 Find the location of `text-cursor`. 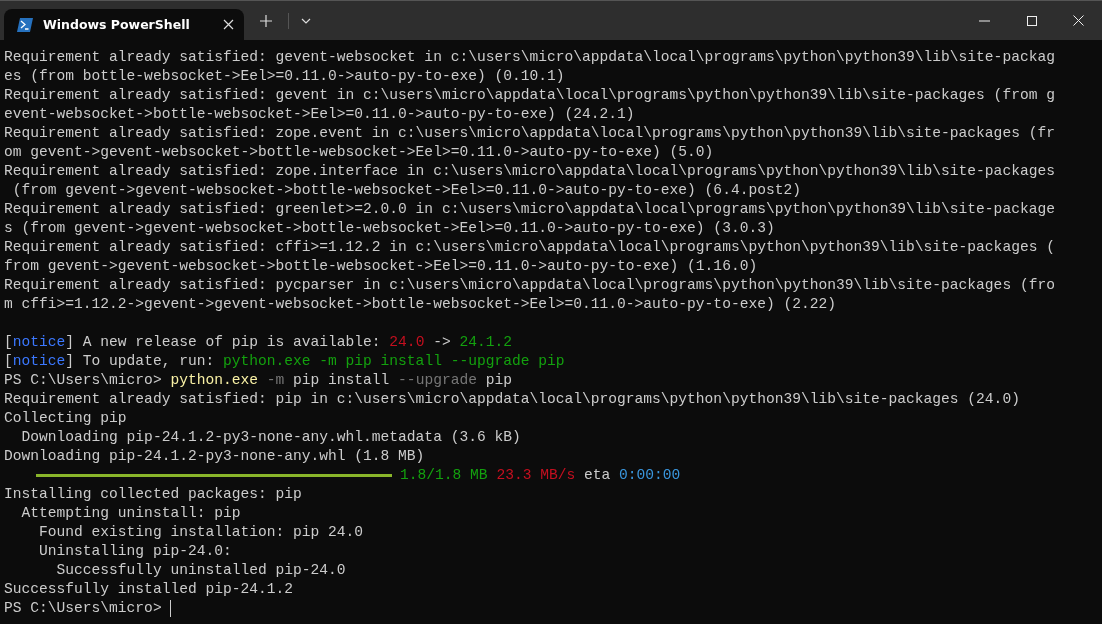

text-cursor is located at coordinates (171, 608).